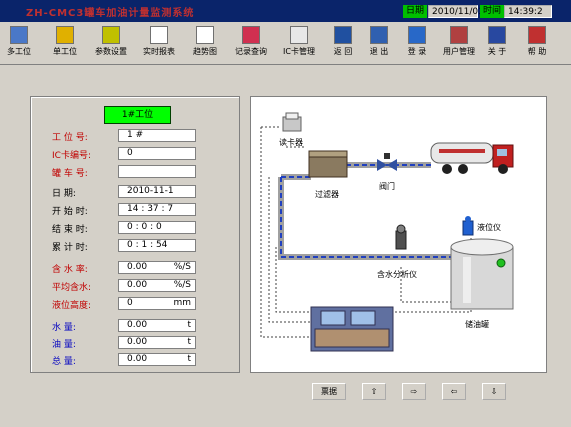  Describe the element at coordinates (472, 158) in the screenshot. I see `tanker-truck-icon` at that location.